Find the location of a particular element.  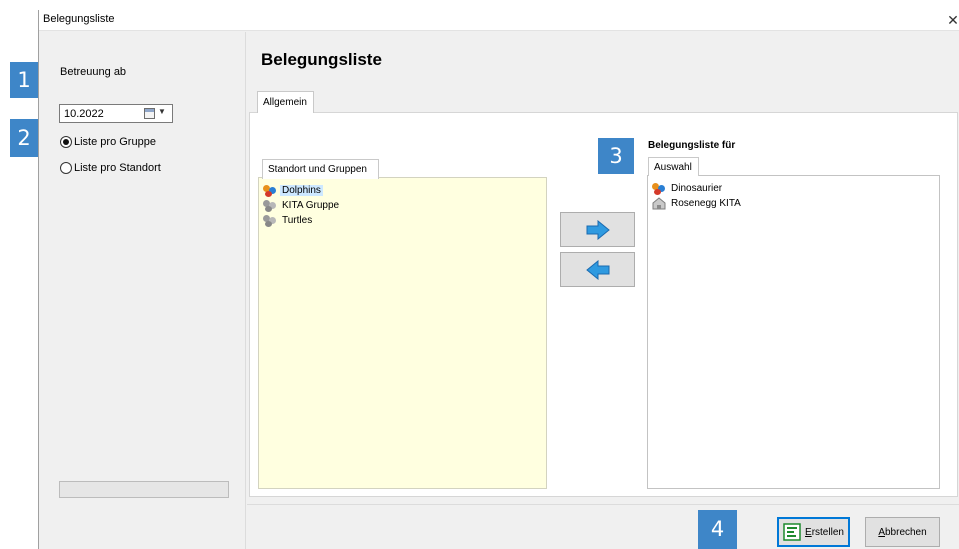

window-title: Belegungsliste is located at coordinates (79, 19).